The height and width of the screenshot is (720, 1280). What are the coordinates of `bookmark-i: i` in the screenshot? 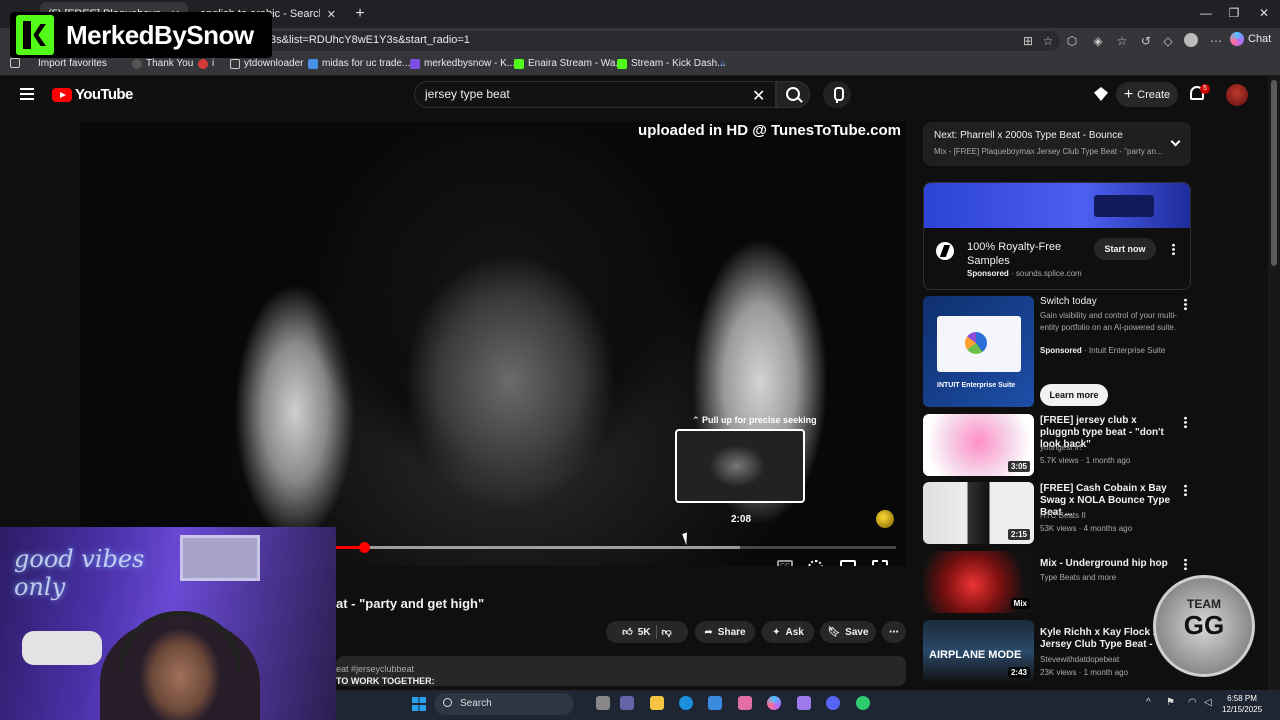 It's located at (206, 63).